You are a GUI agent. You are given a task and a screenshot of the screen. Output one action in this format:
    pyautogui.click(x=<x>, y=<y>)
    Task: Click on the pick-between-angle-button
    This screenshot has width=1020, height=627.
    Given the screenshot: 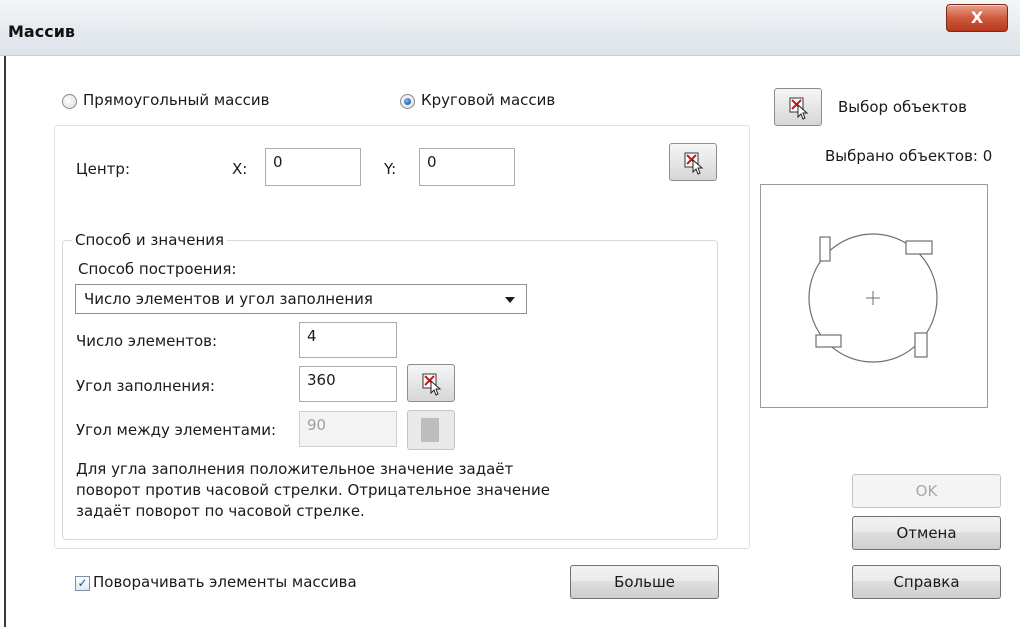 What is the action you would take?
    pyautogui.click(x=431, y=430)
    